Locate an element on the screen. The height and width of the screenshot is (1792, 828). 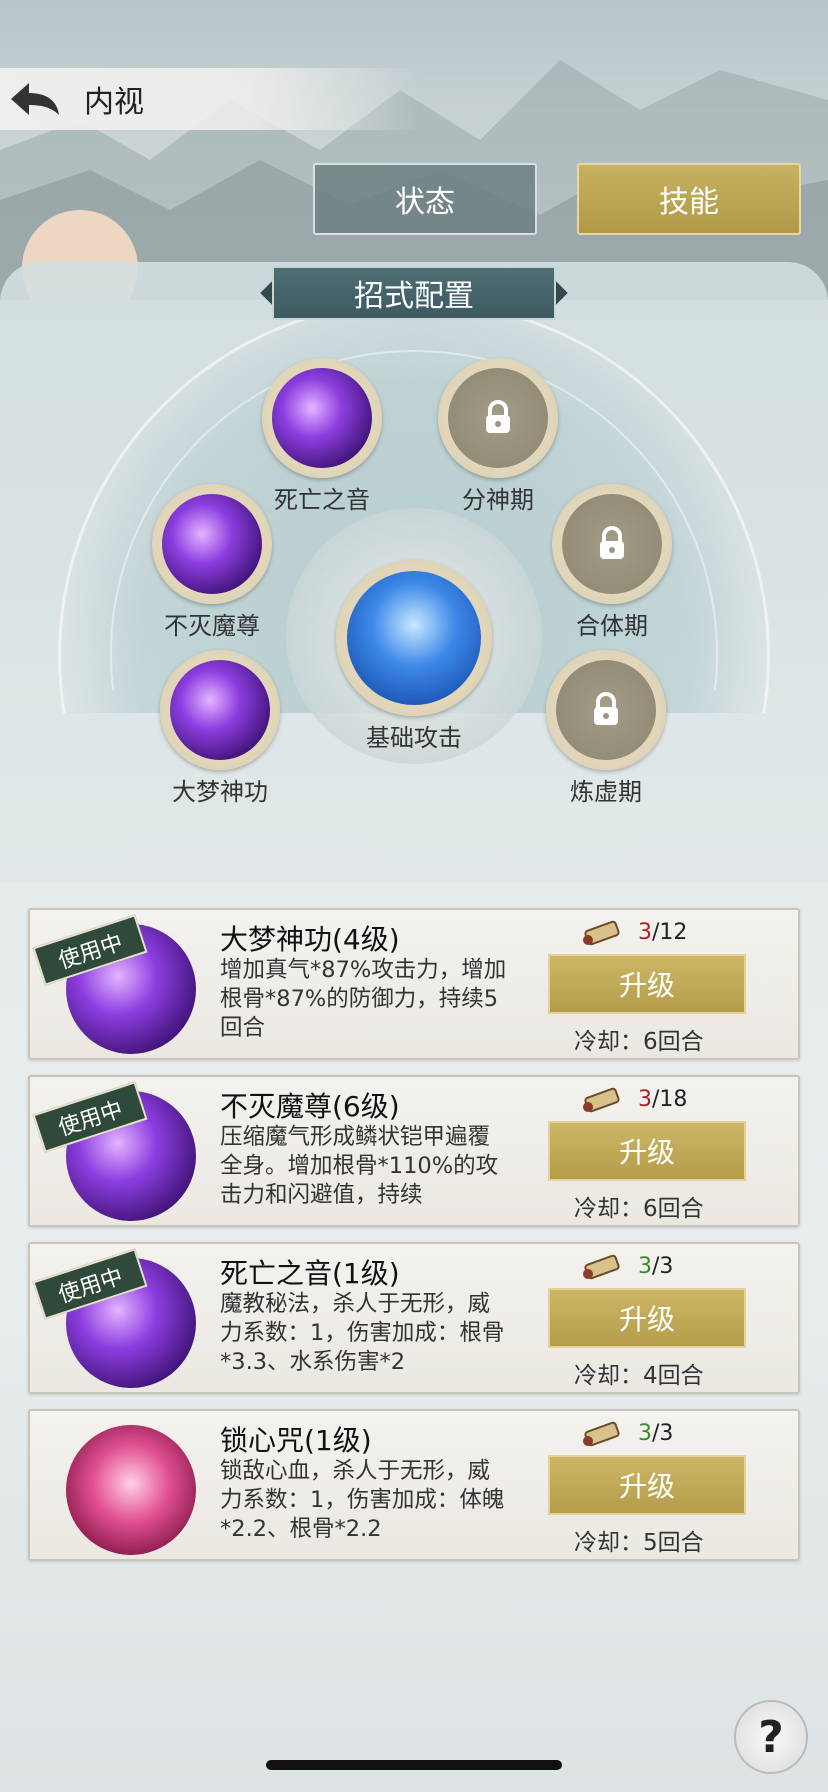
slot-label: 不灭魔尊 is located at coordinates (212, 626).